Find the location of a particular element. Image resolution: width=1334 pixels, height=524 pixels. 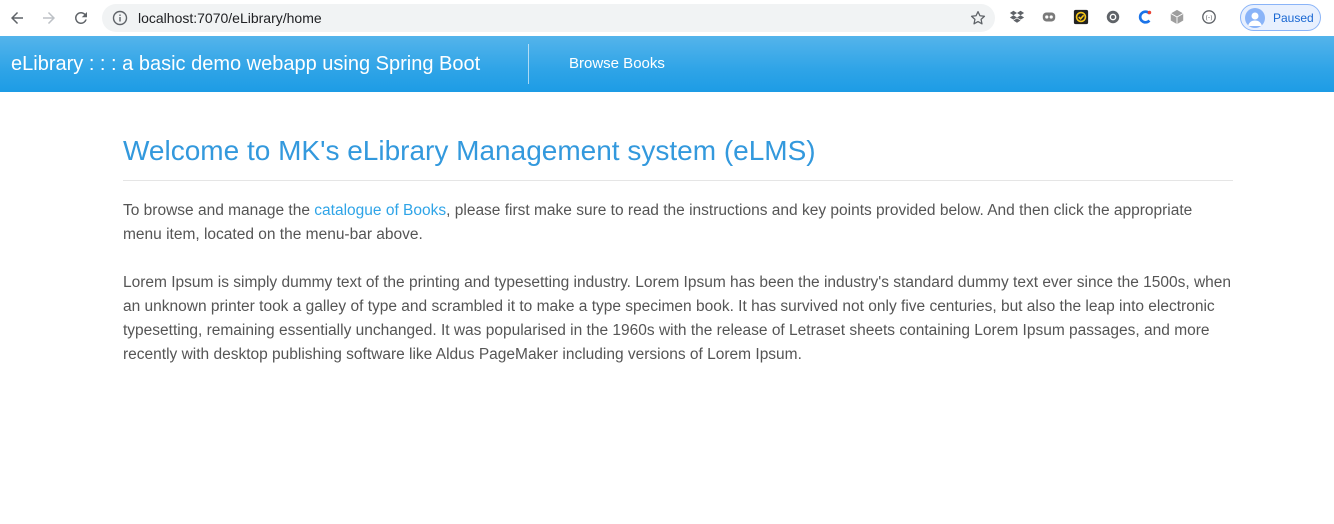

profile-status: Paused is located at coordinates (1293, 18).